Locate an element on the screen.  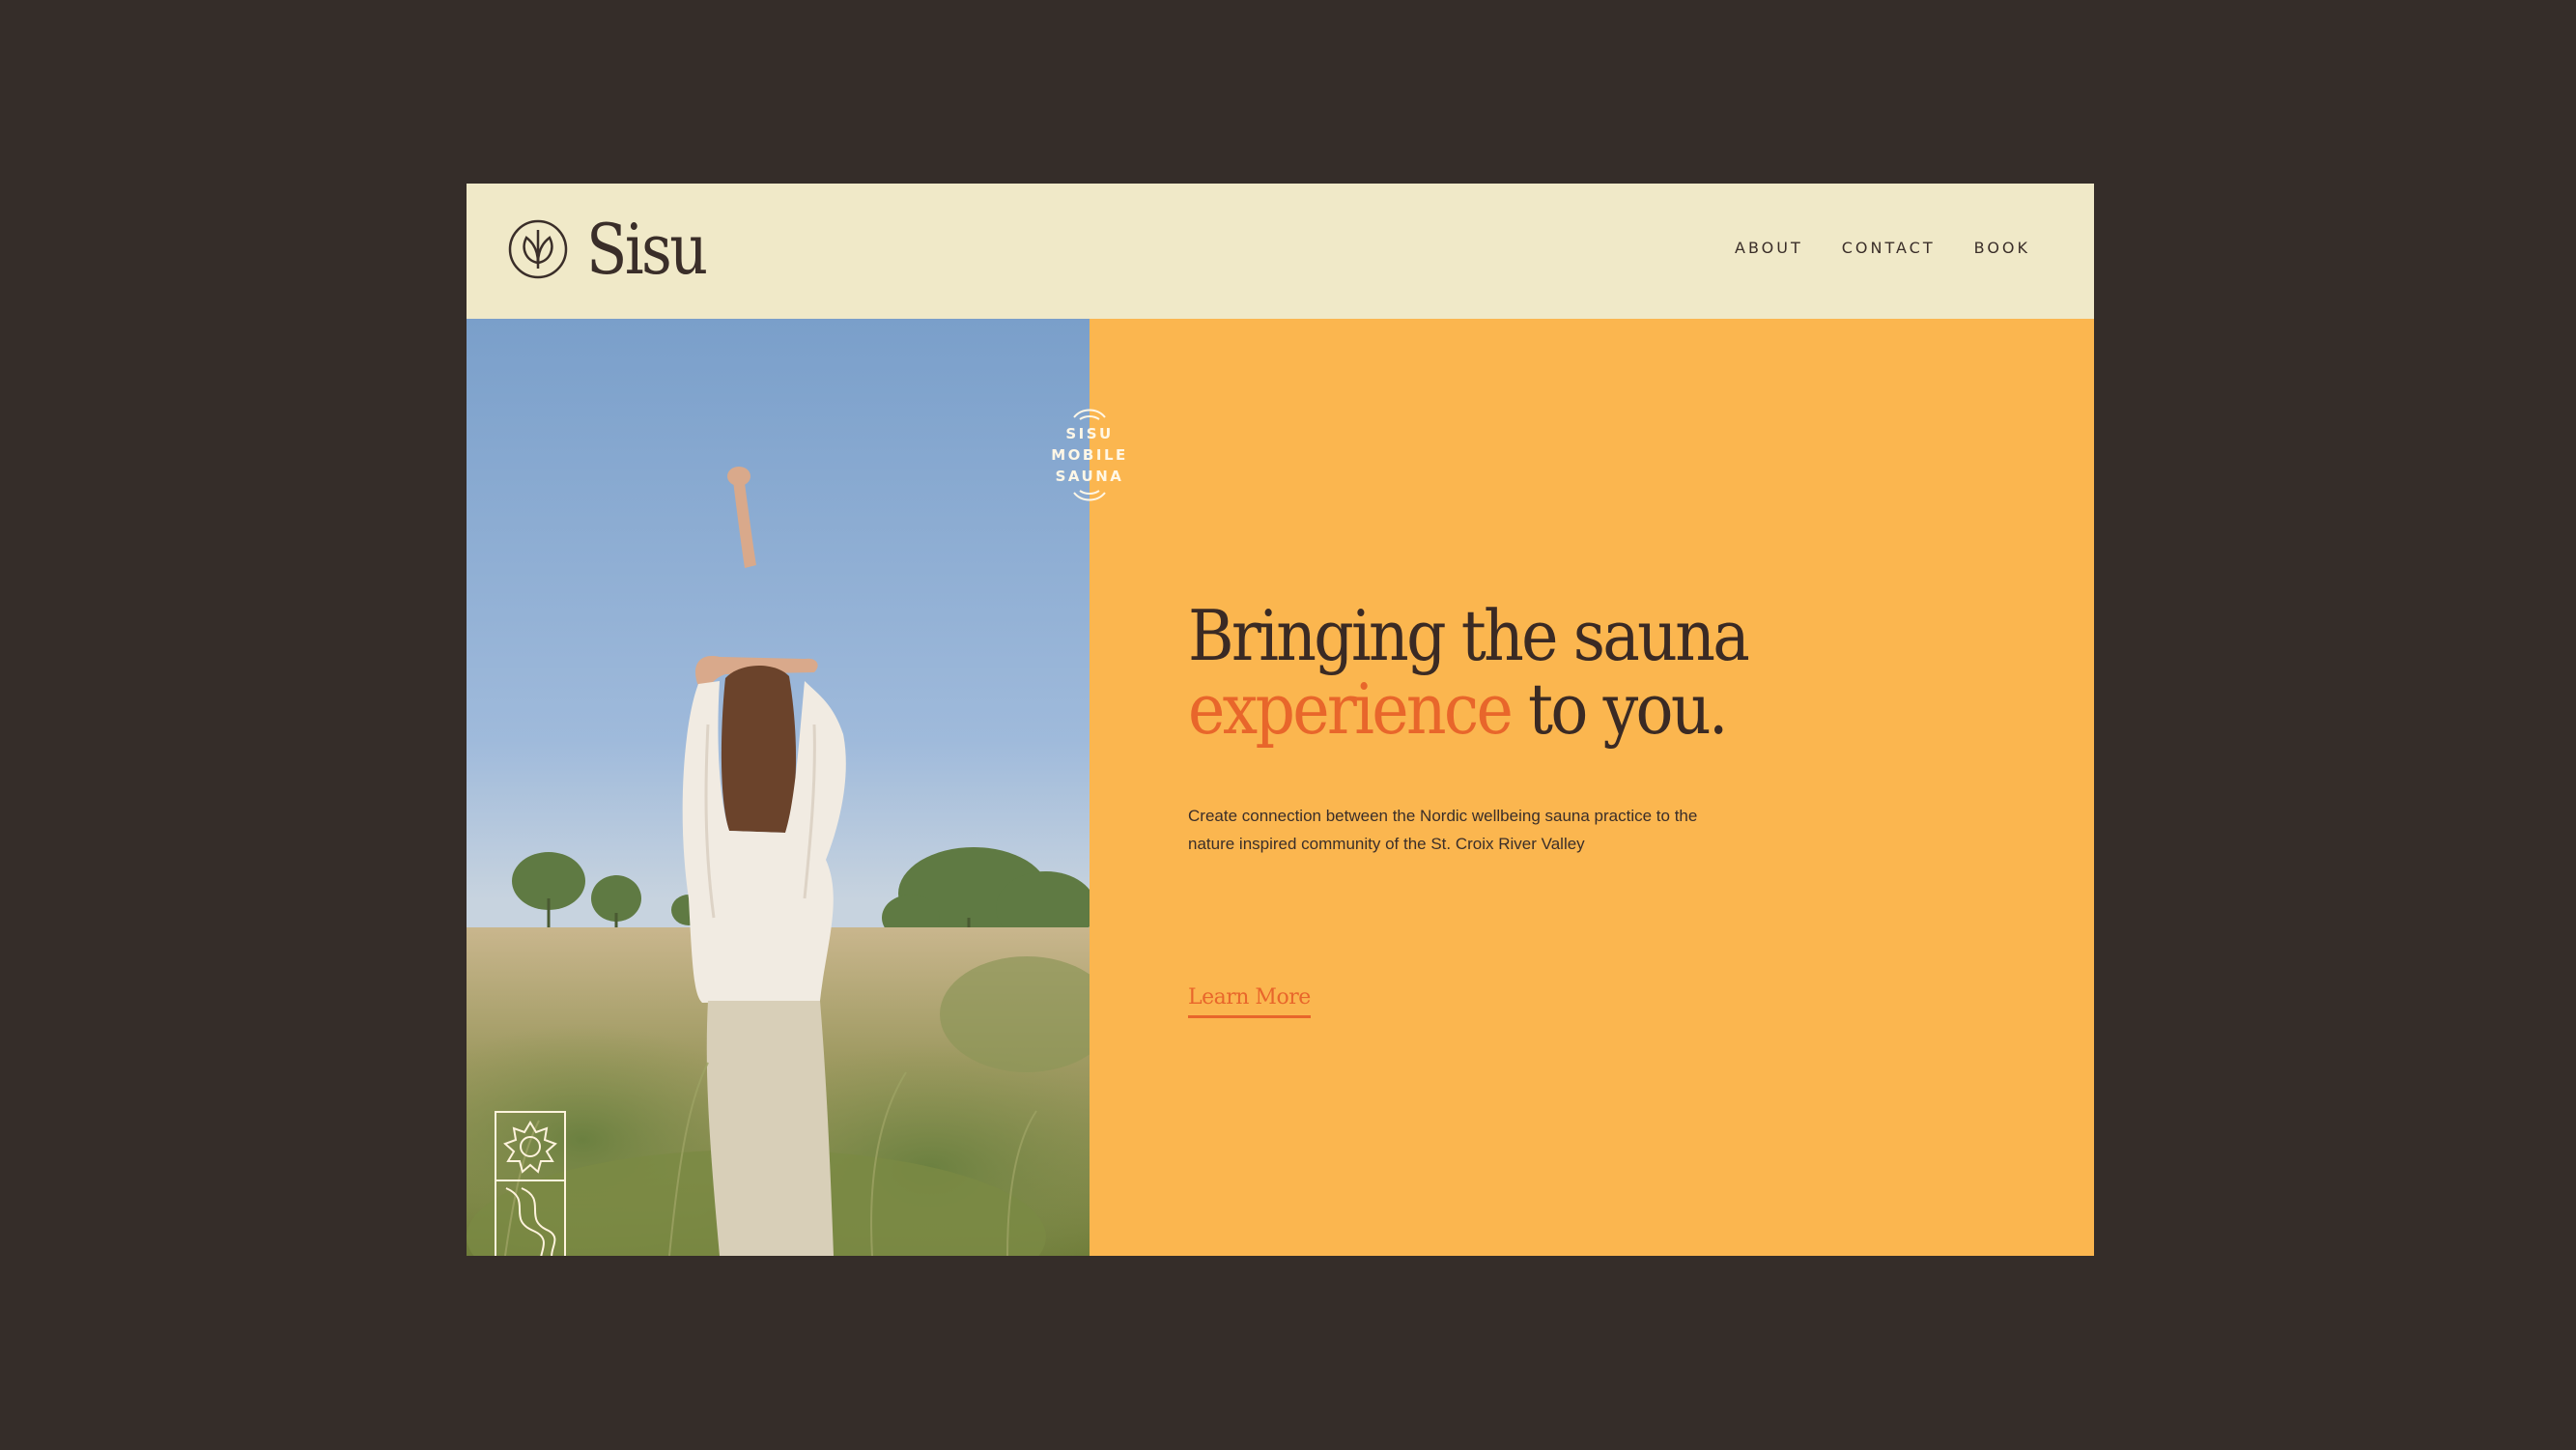
mobile-sauna-badge: SISU MOBILE SAUNA is located at coordinates (1089, 464).